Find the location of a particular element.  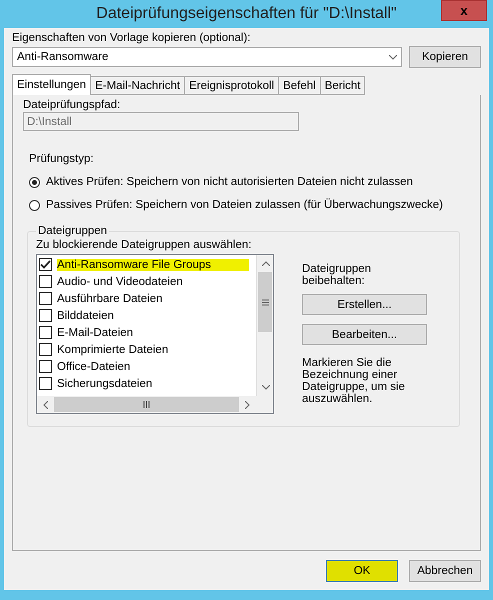

file-group-list: Anti-Ransomware File Groups Audio- und Videodateien Ausführbare Dateien Bilddateien E-Mail-Dateien Komprimierte Dateien Office-Dateien Sicherungsdateien is located at coordinates (155, 334).